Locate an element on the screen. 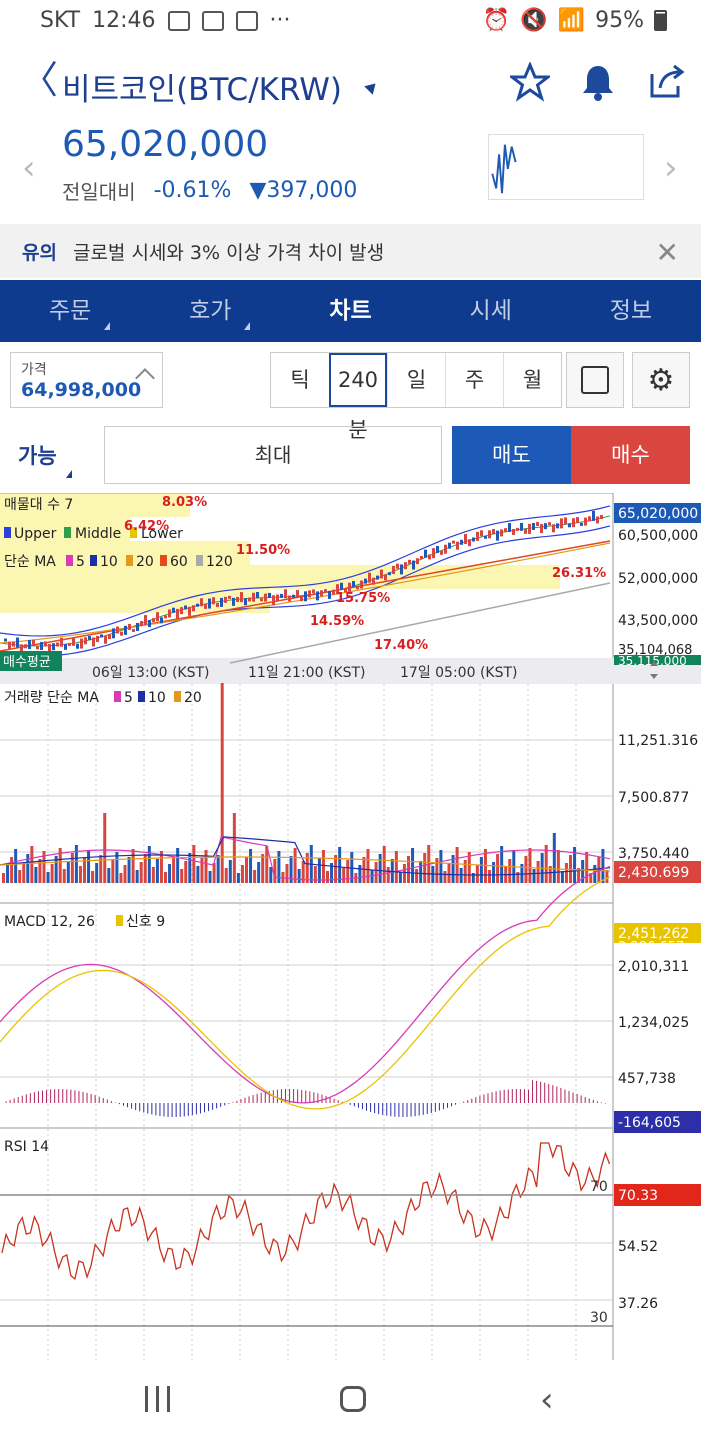  tab-chart: 차트 is located at coordinates (350, 311).